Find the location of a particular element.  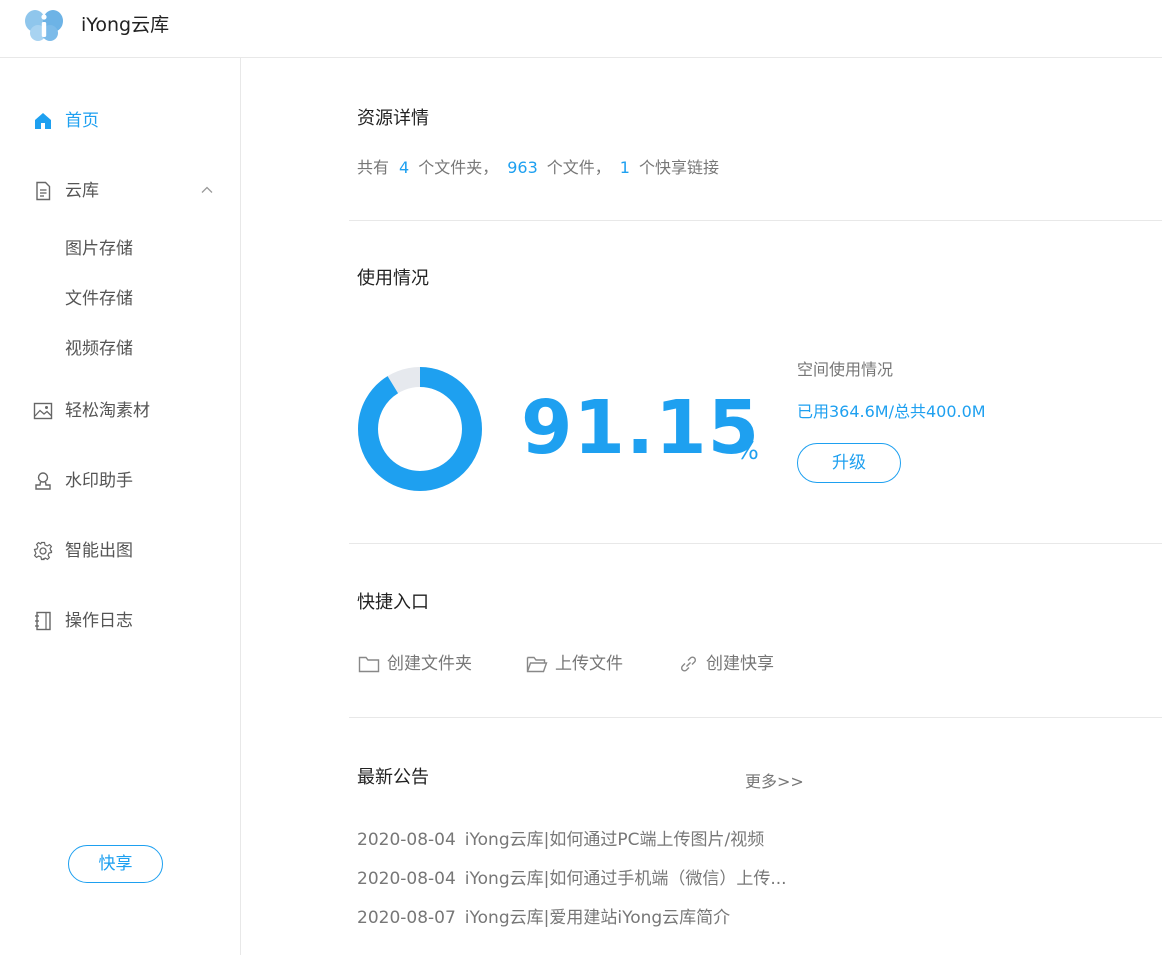

upload-file-label: 上传文件 is located at coordinates (589, 664).